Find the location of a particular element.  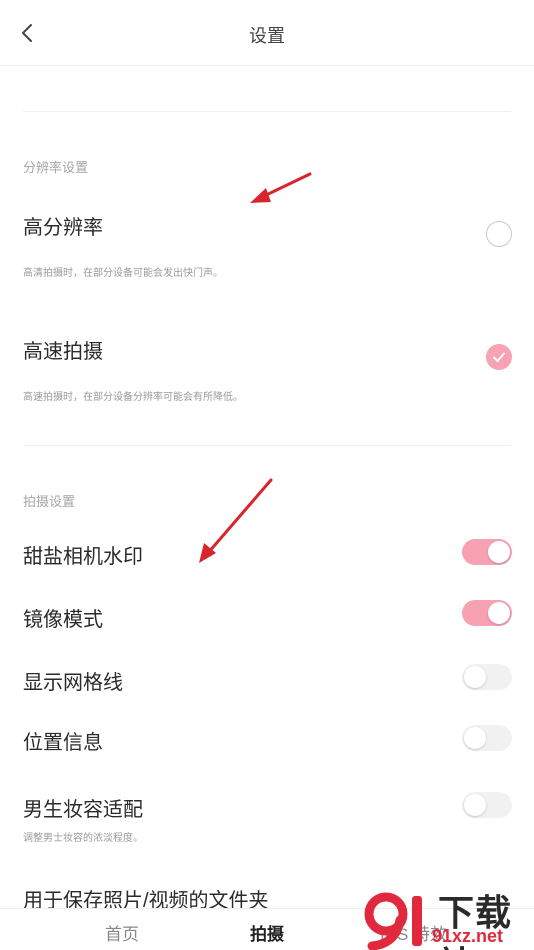

mirror-mode-toggle is located at coordinates (487, 613).